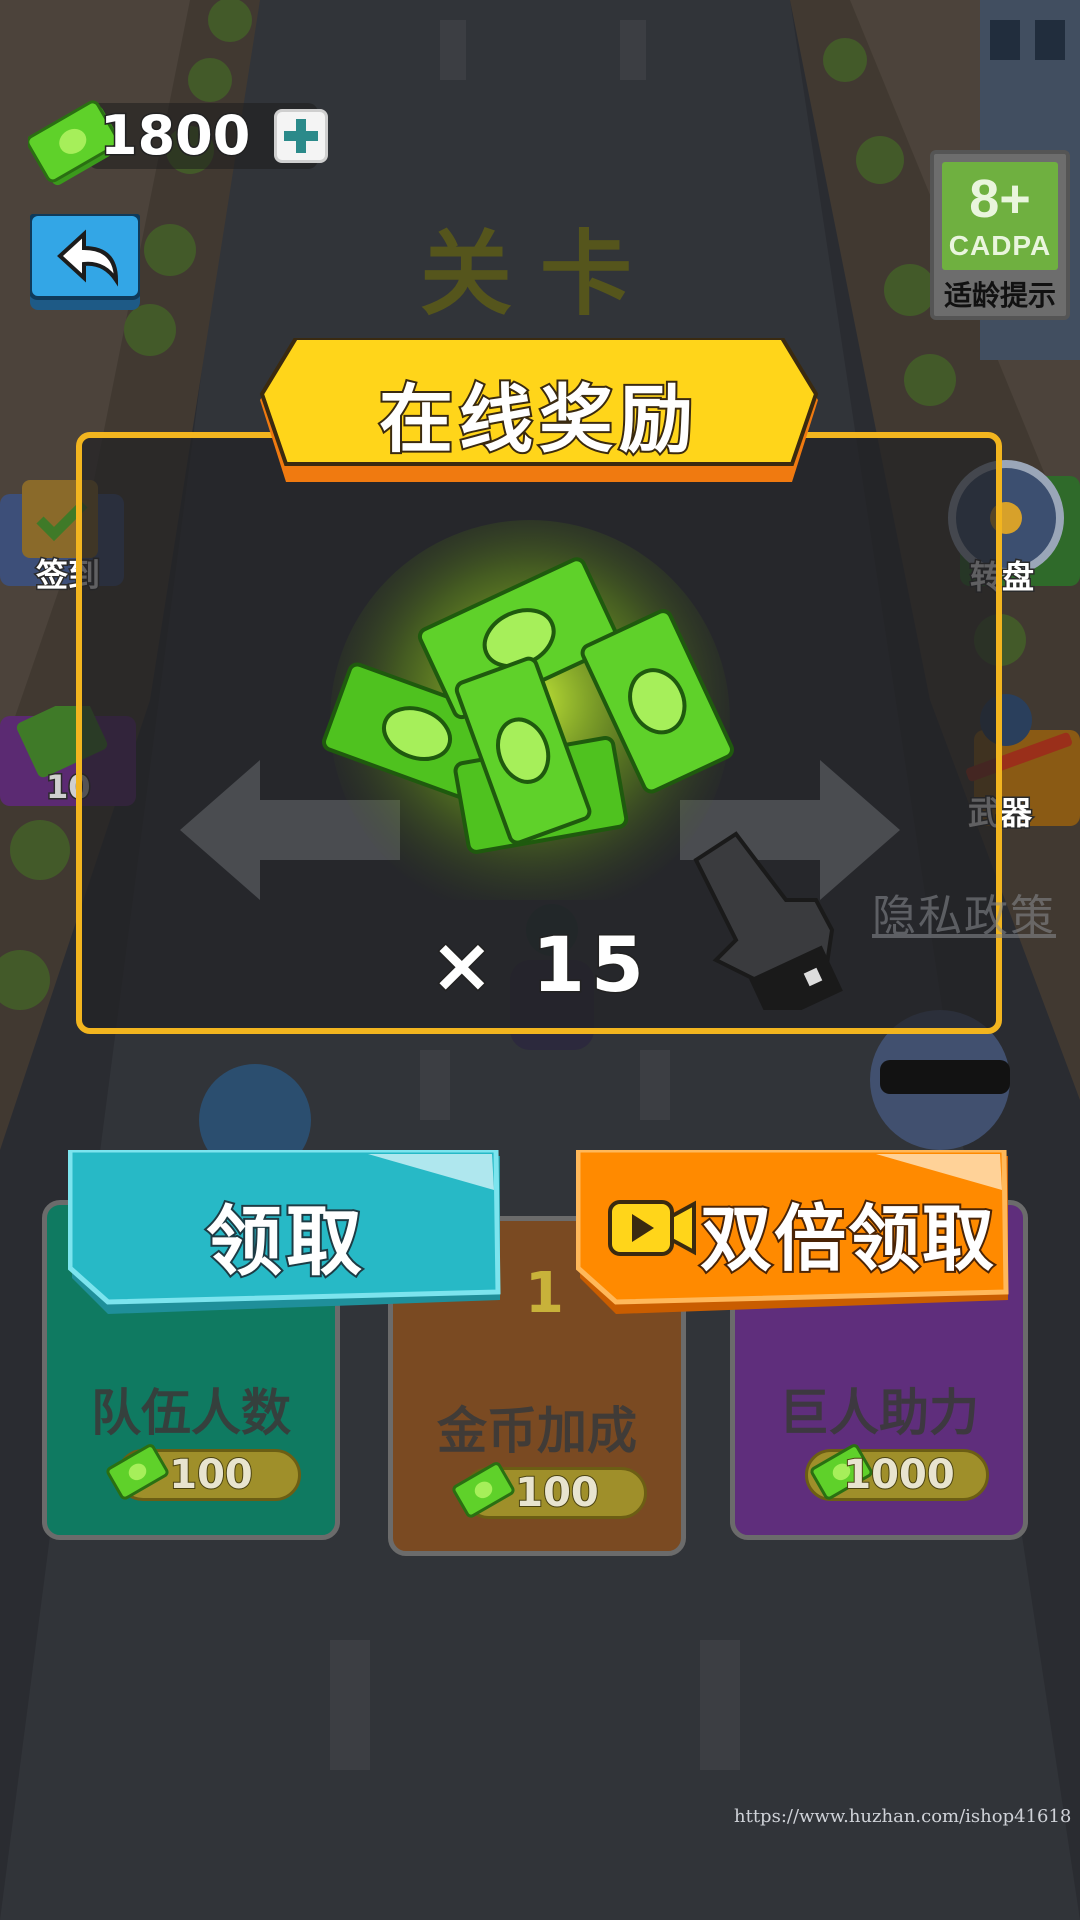  Describe the element at coordinates (538, 420) in the screenshot. I see `panel-title: 在线奖励` at that location.